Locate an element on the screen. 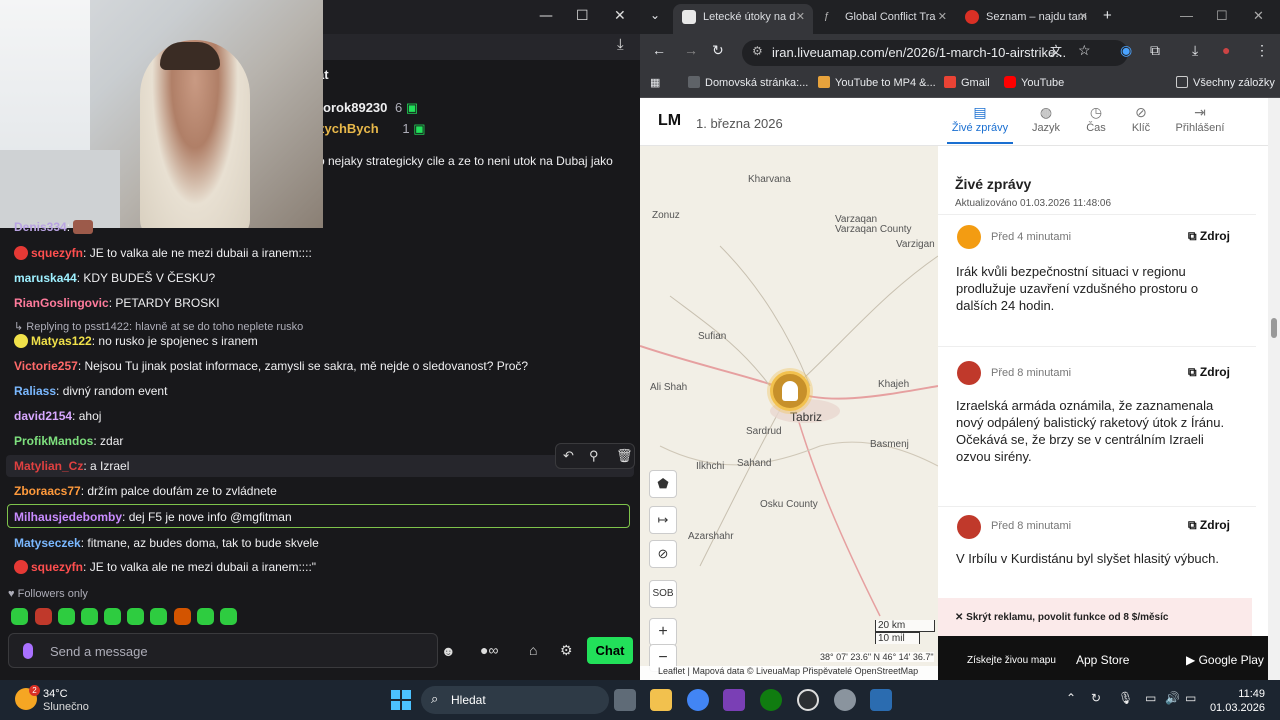  chat-message: RianGoslingovic: PETARDY BROSKI is located at coordinates (117, 303).